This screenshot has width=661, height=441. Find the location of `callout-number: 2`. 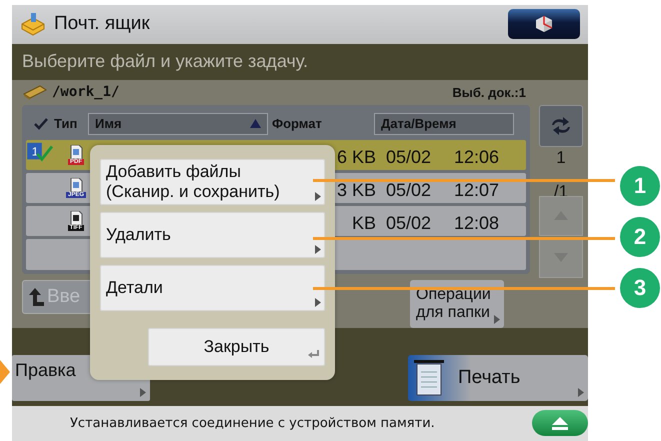

callout-number: 2 is located at coordinates (640, 237).